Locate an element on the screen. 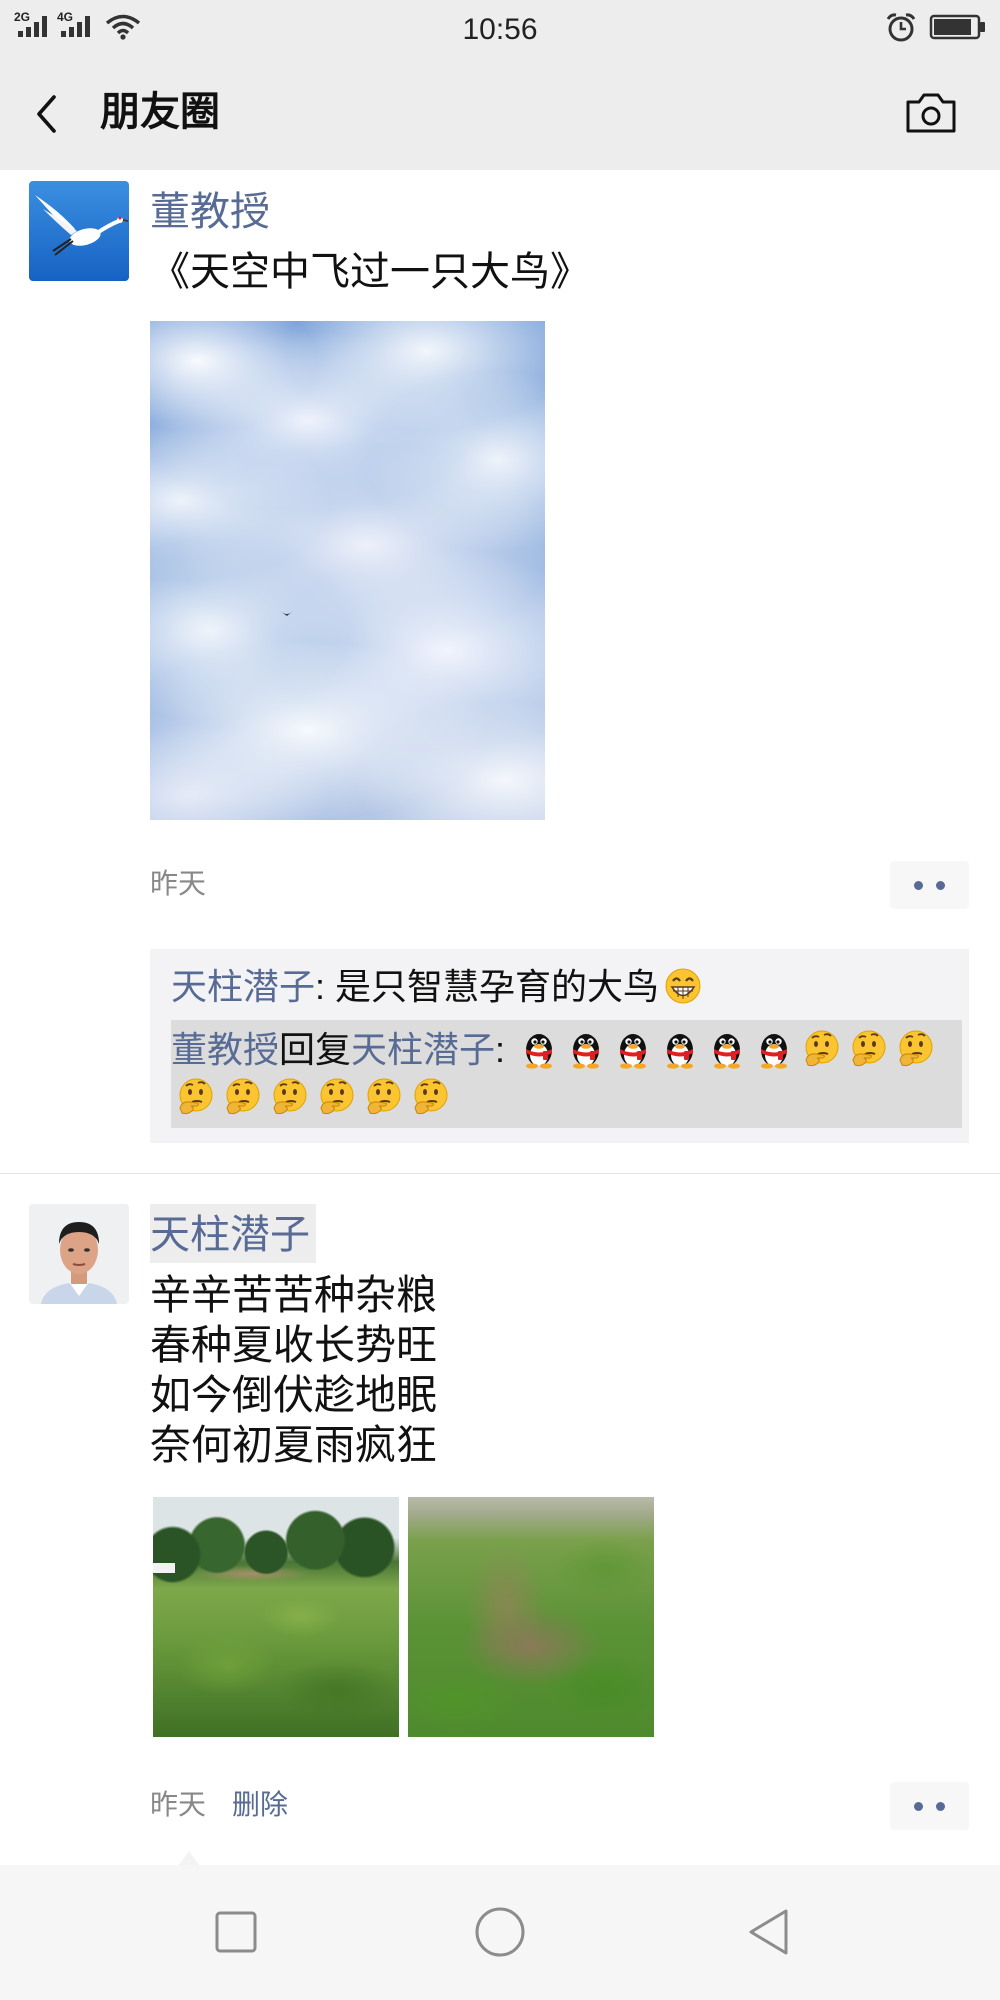 The image size is (1000, 2000). comment-emojis is located at coordinates (682, 986).